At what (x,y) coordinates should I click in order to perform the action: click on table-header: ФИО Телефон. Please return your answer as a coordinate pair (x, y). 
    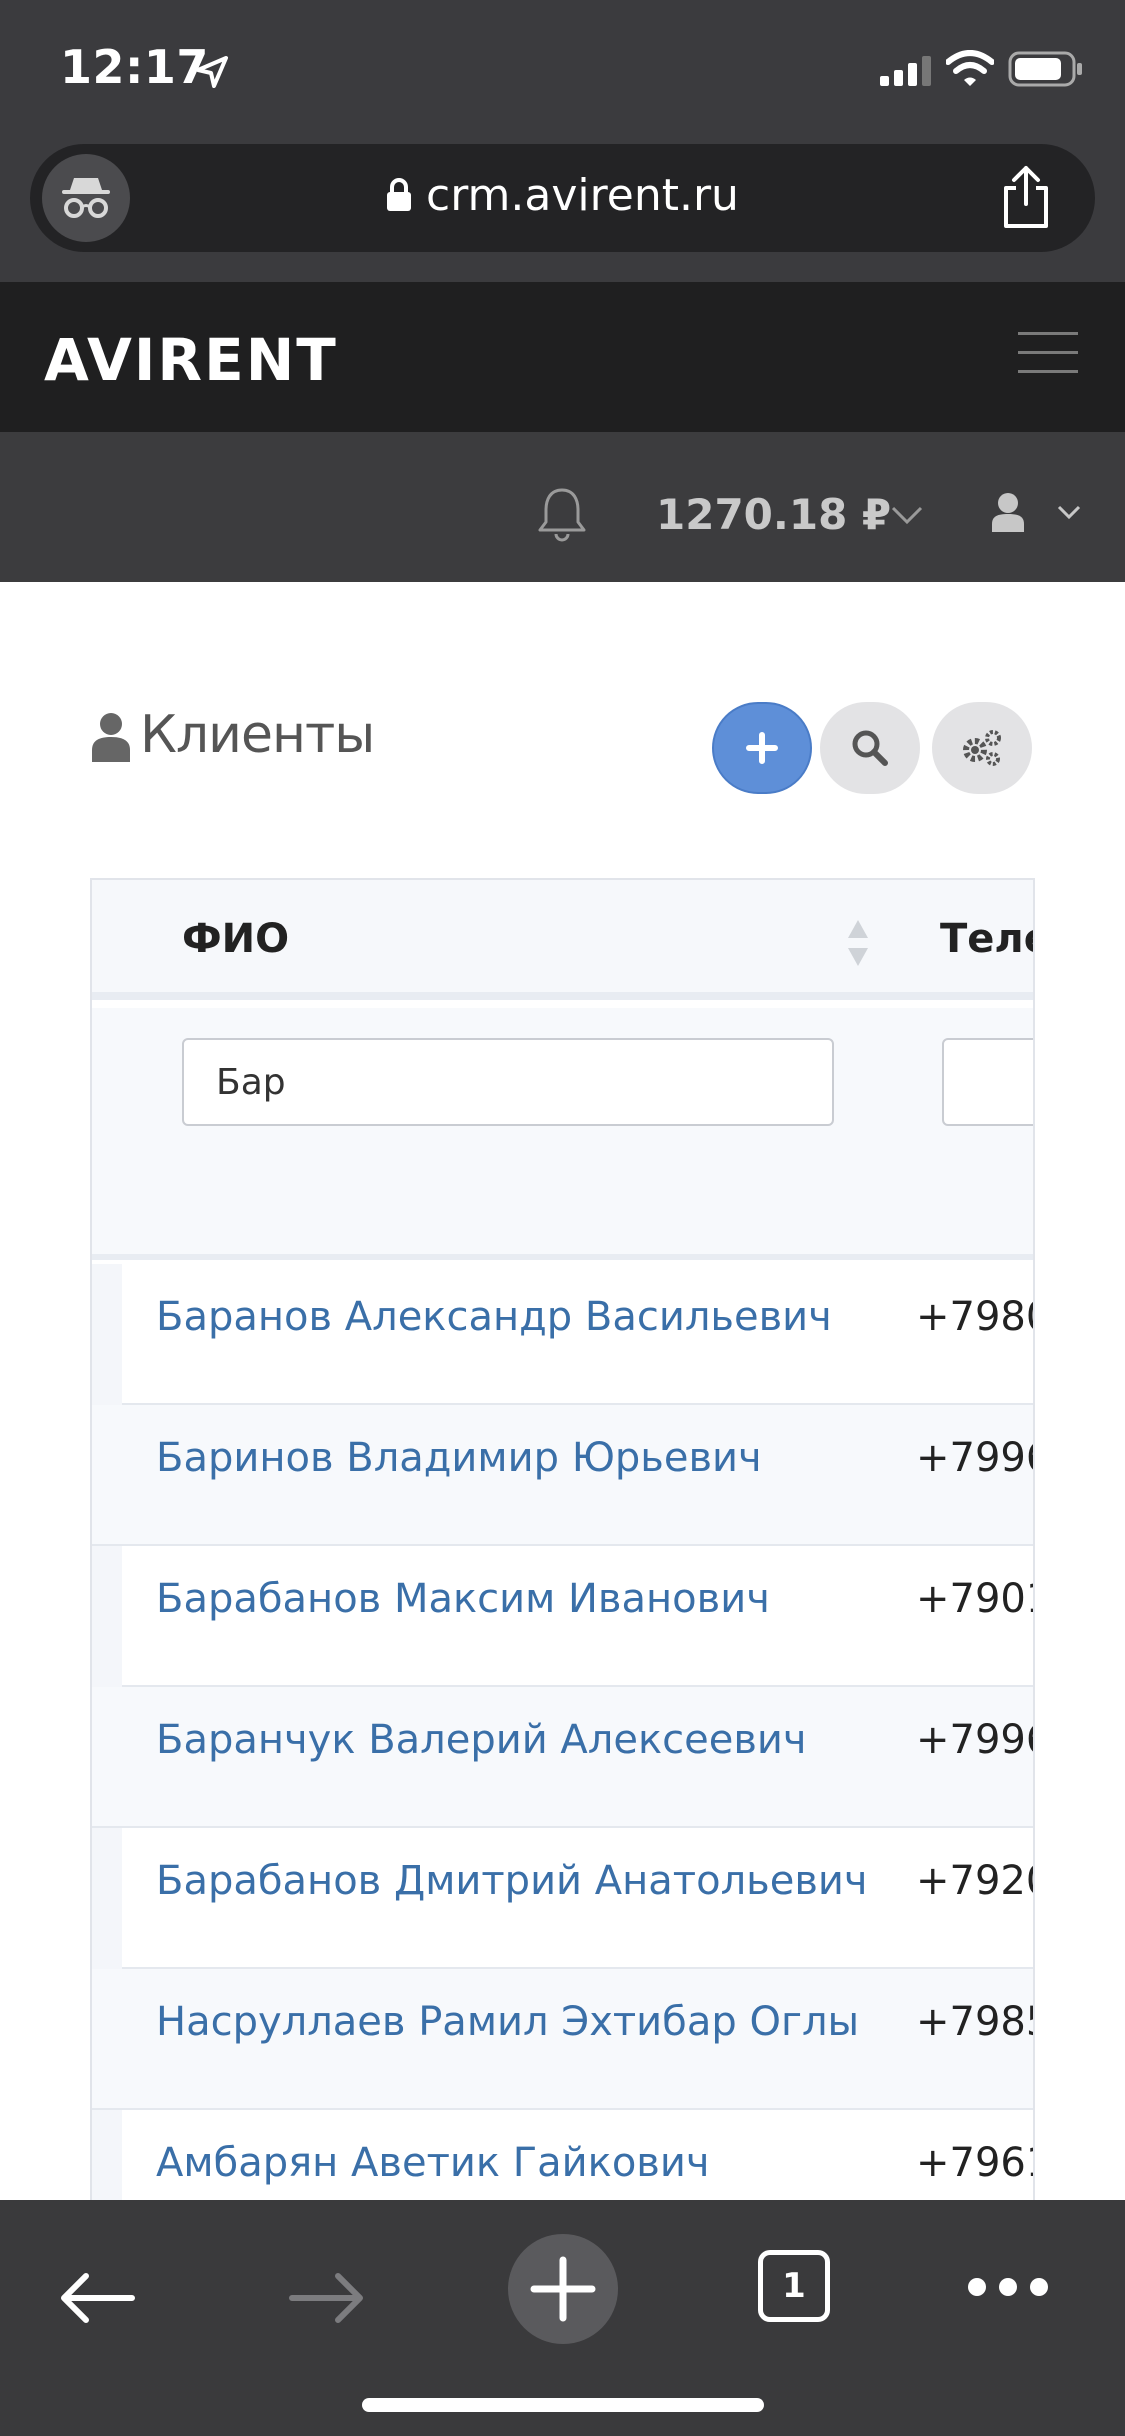
    Looking at the image, I should click on (562, 940).